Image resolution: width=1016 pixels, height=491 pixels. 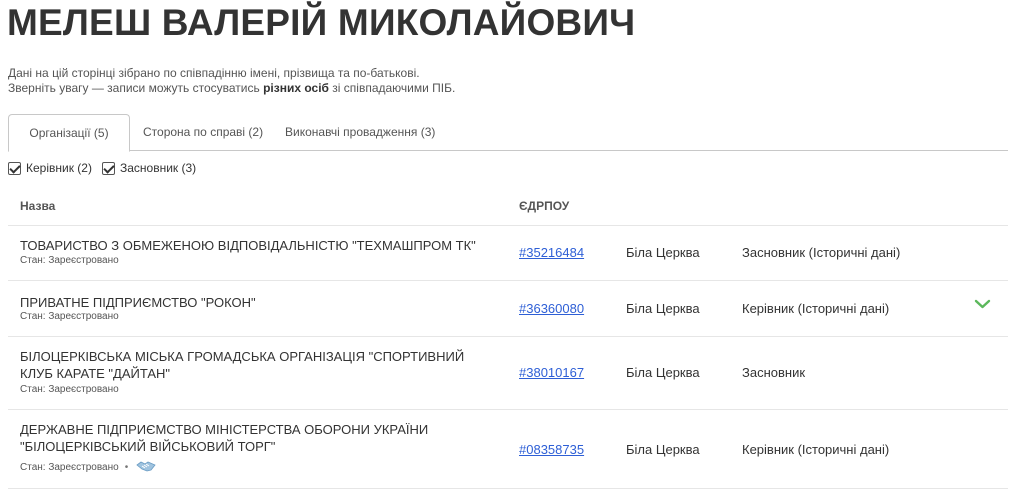 I want to click on page-title: МЕЛЕШ ВАЛЕРІЙ МИКОЛАЙОВИЧ, so click(x=321, y=22).